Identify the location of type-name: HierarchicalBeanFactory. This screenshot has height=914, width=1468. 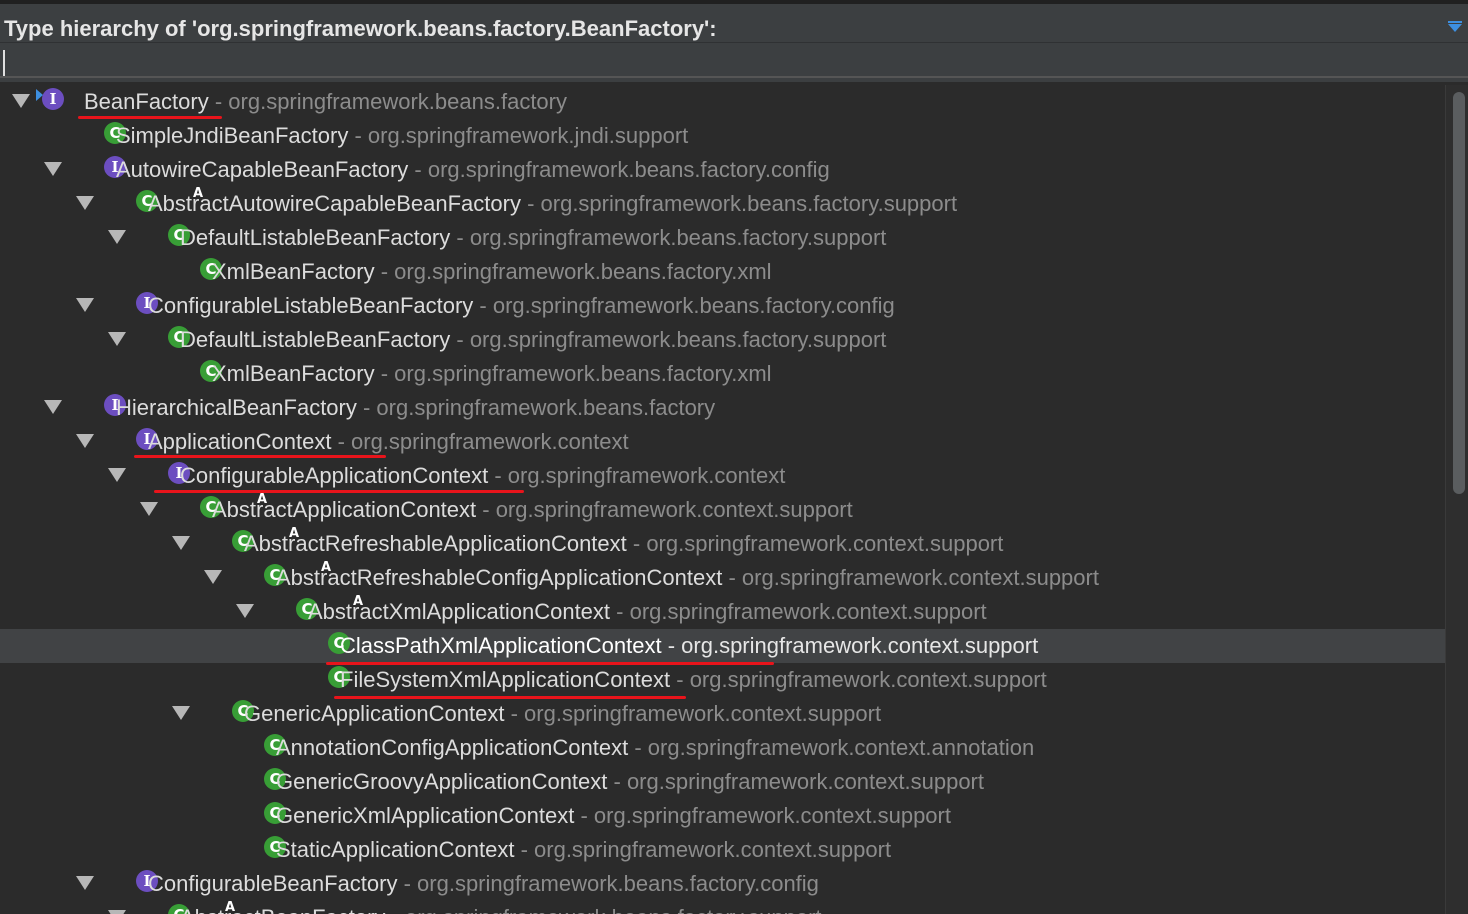
(236, 407).